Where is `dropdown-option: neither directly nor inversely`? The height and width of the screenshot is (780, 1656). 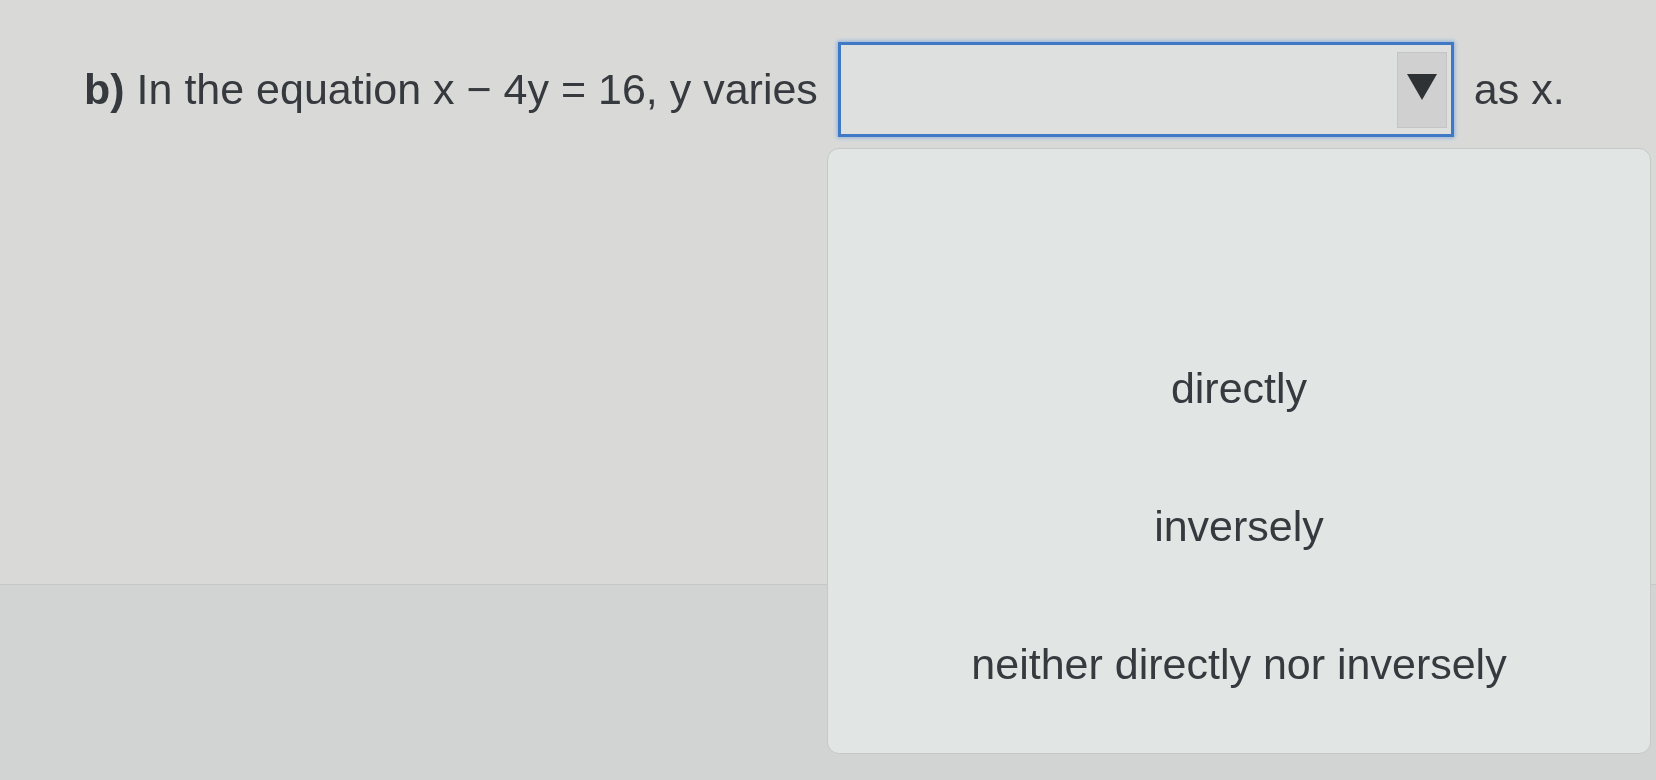
dropdown-option: neither directly nor inversely is located at coordinates (1239, 664).